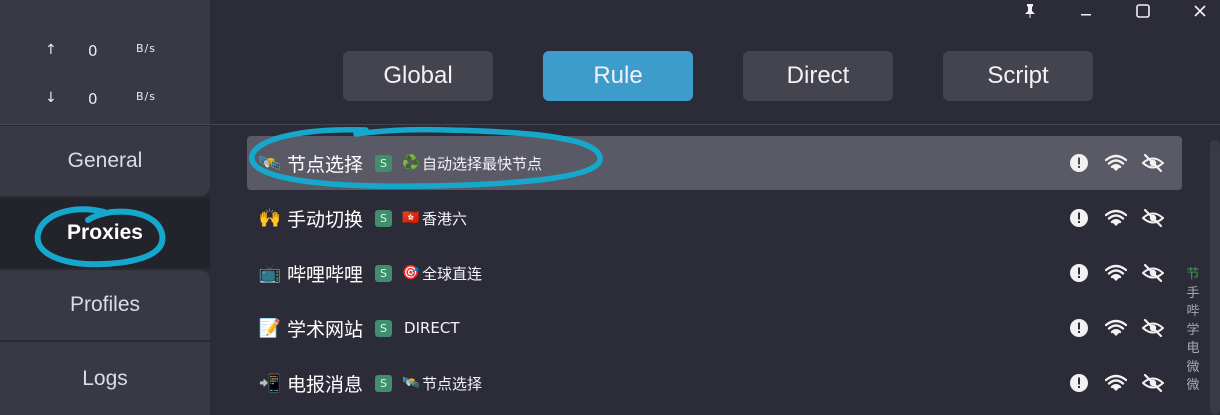 The width and height of the screenshot is (1220, 415). Describe the element at coordinates (714, 163) in the screenshot. I see `proxy-group-row: 🛰️ 节点选择 S ♻️ 自动选择最快节点` at that location.